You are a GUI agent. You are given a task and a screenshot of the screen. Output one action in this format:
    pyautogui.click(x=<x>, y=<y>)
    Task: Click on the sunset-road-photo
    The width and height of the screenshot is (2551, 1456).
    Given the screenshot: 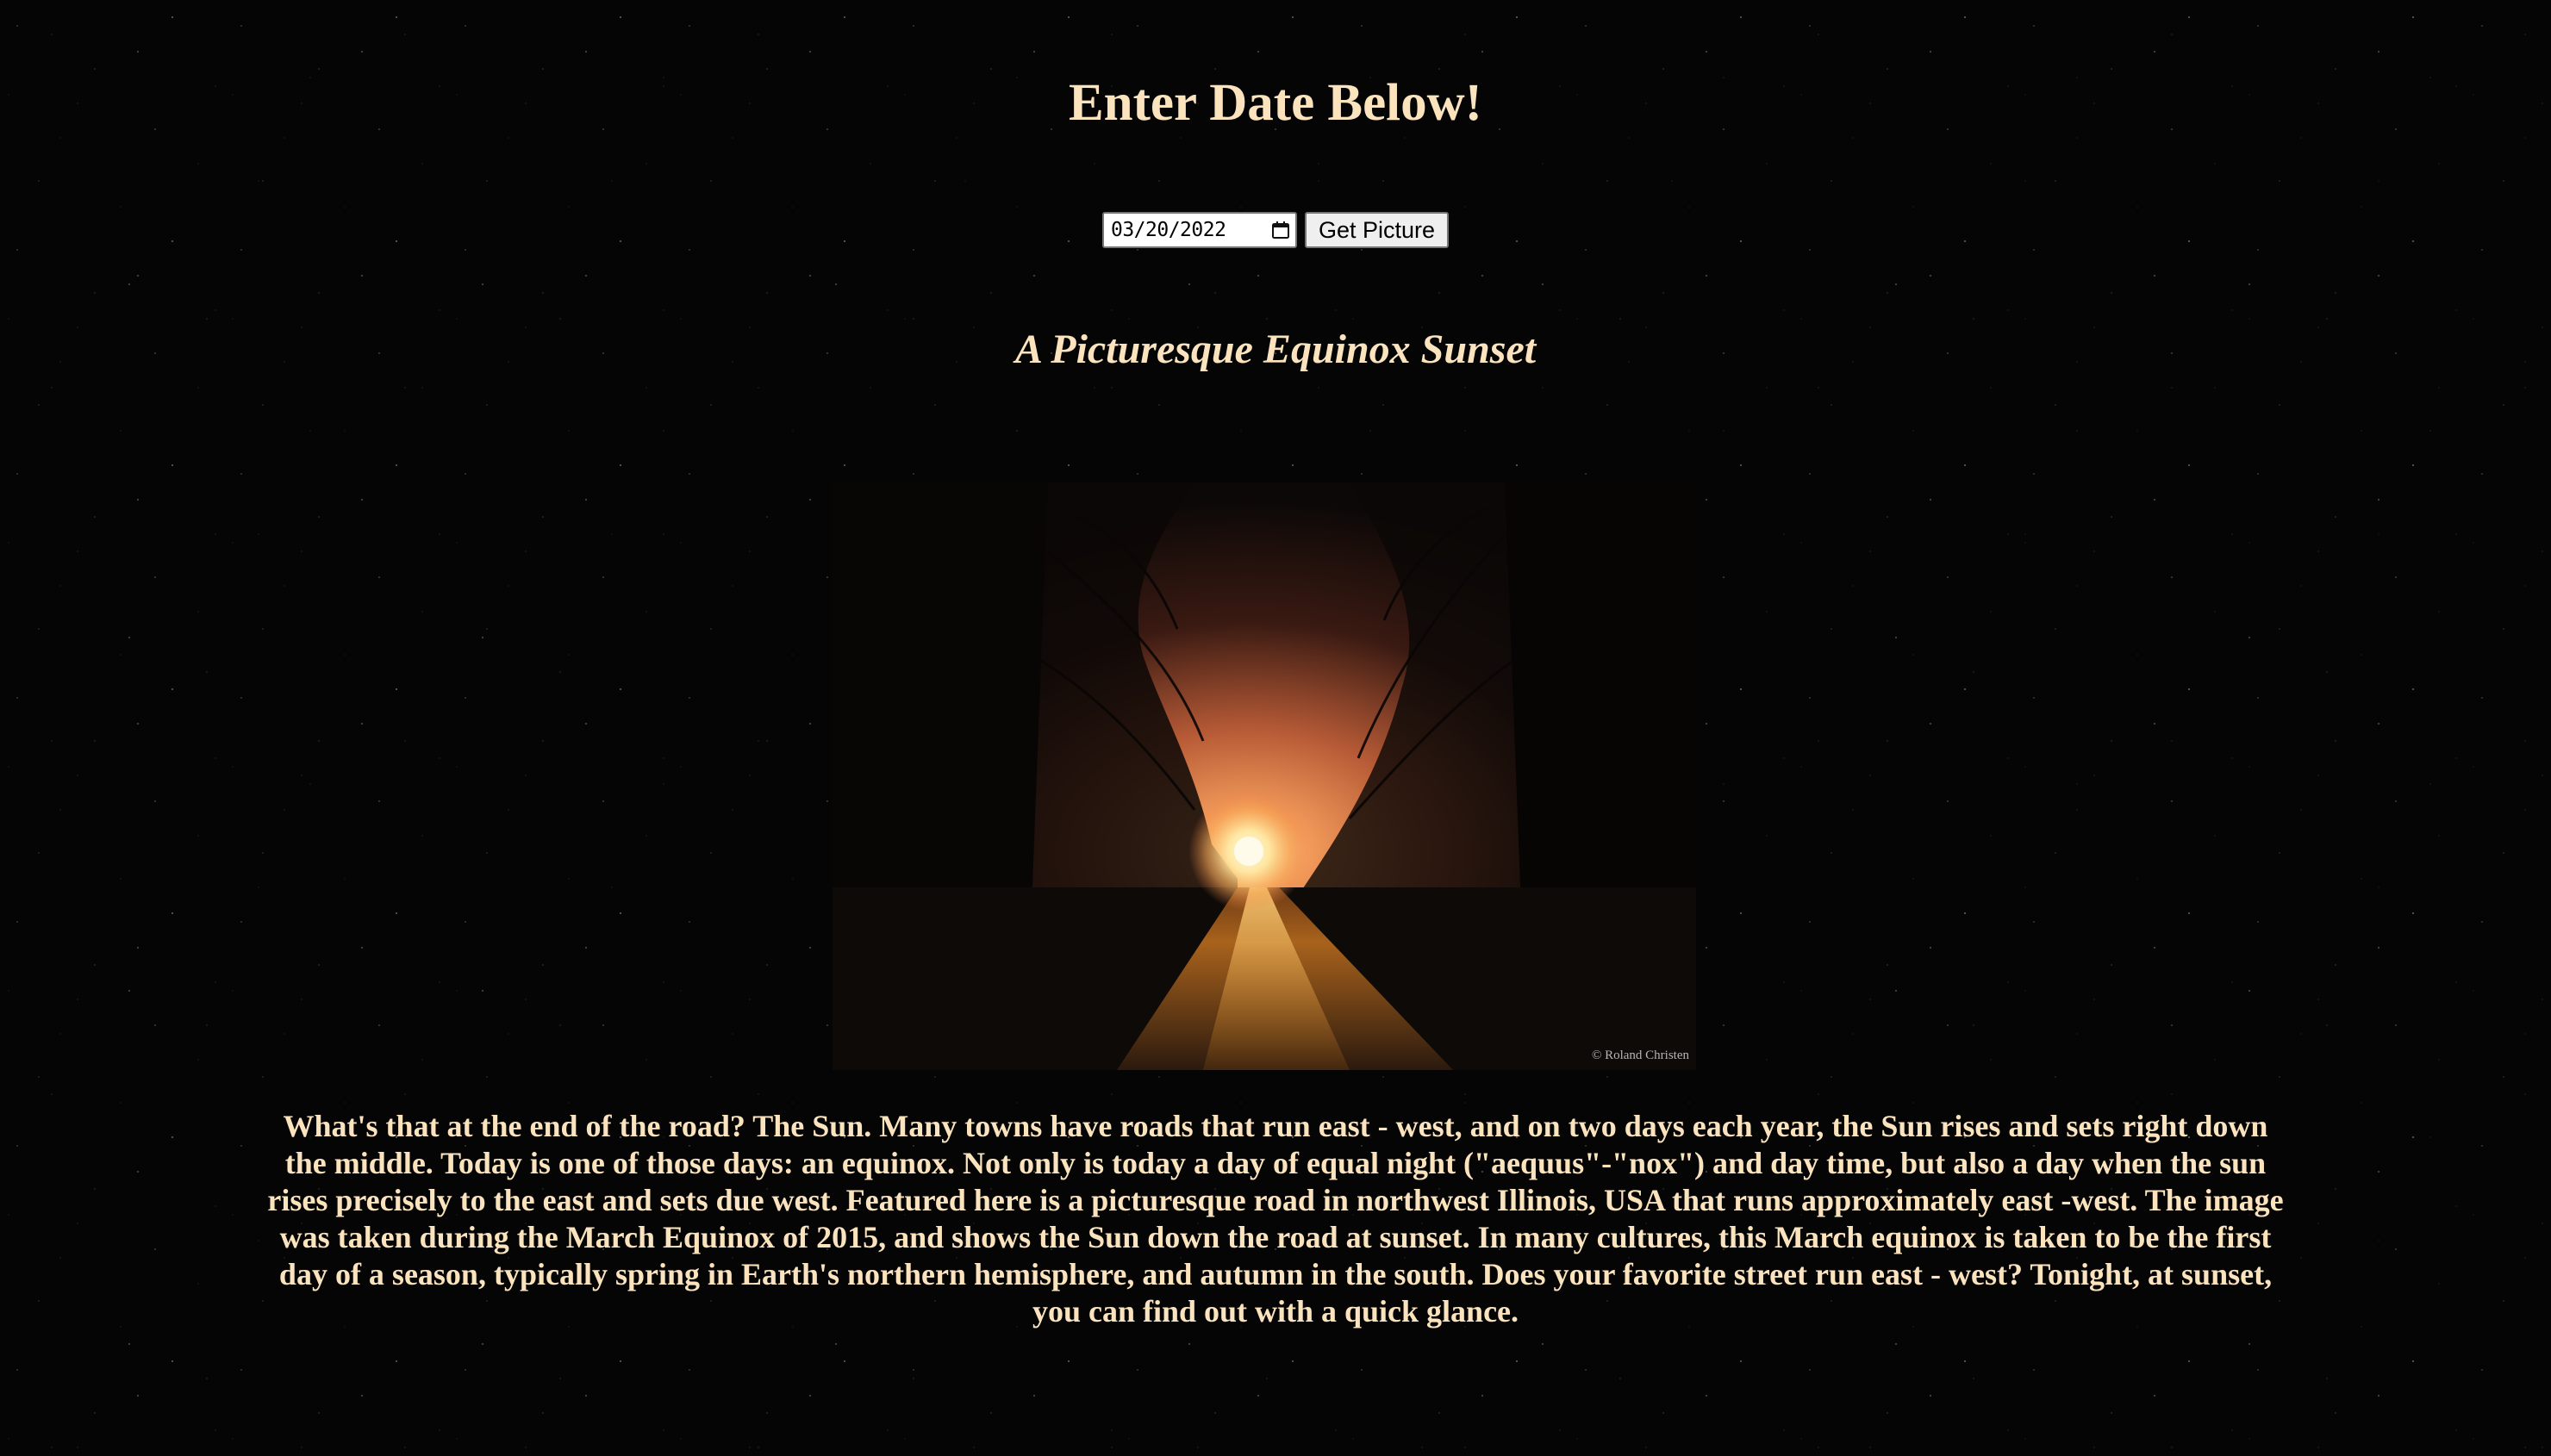 What is the action you would take?
    pyautogui.click(x=1264, y=776)
    